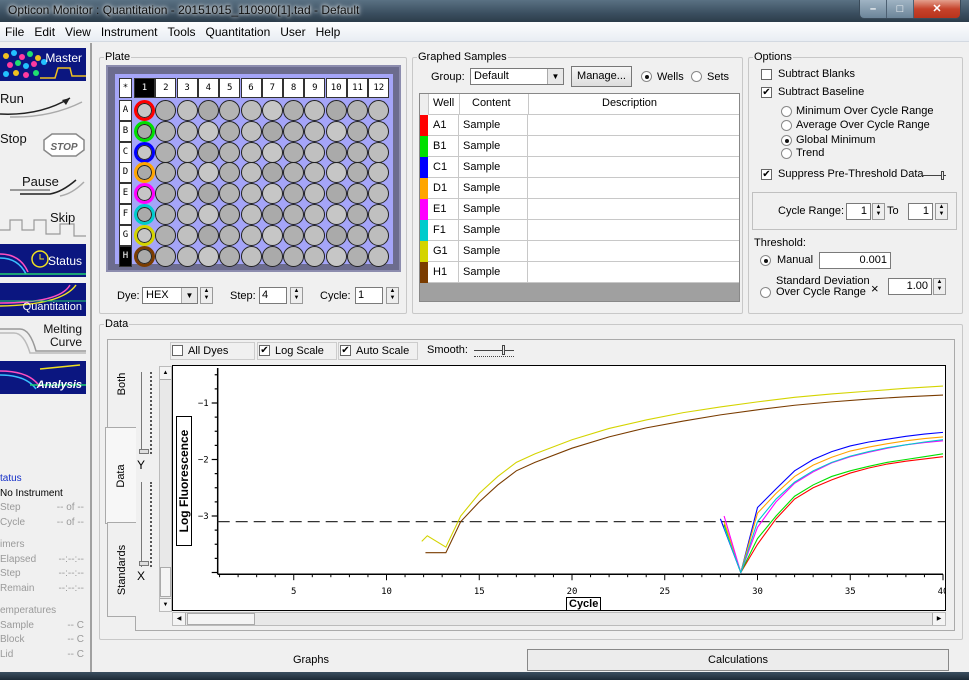  What do you see at coordinates (941, 211) in the screenshot?
I see `cycle-to-spinner: ▲ ▼` at bounding box center [941, 211].